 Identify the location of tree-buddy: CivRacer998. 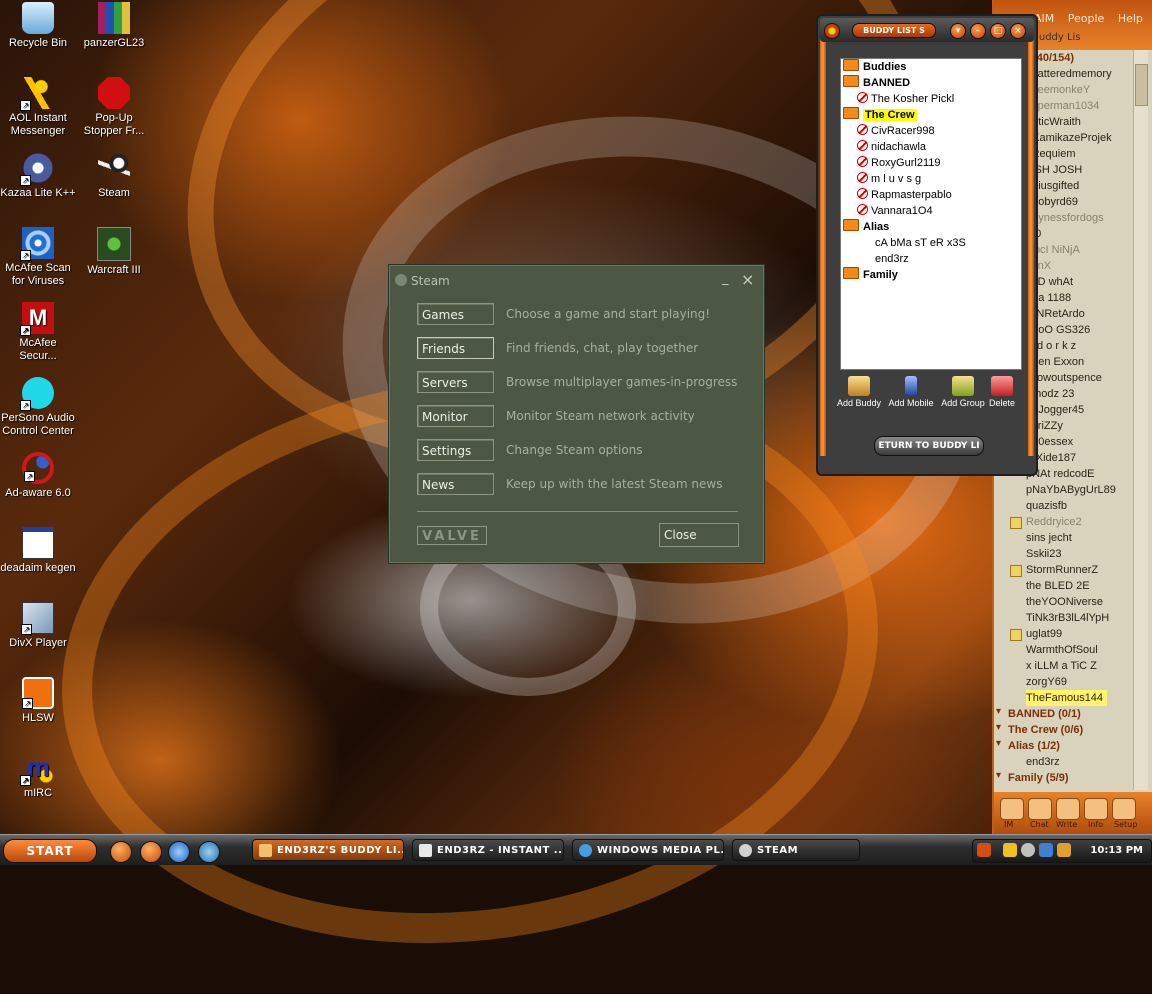
(896, 131).